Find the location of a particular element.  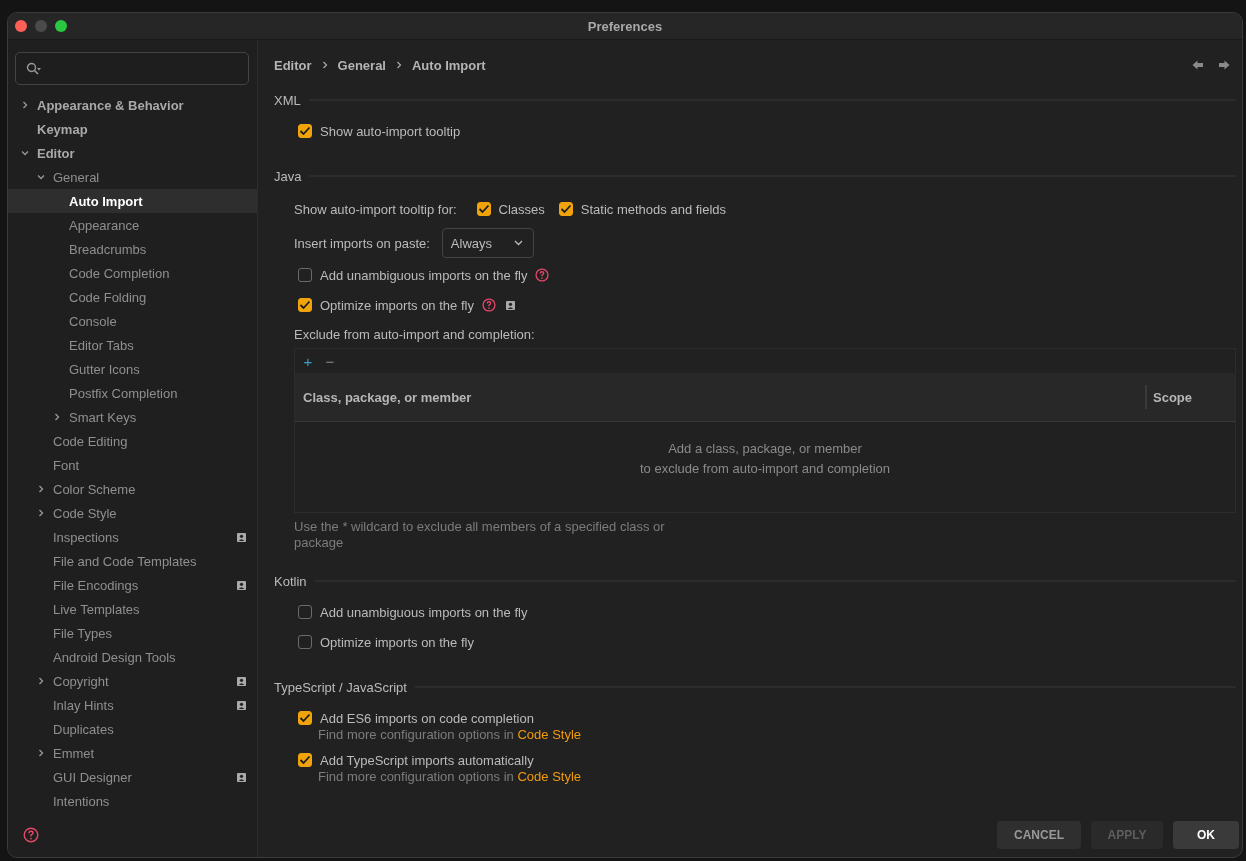

sidebar-item: Android Design Tools is located at coordinates (132, 657).